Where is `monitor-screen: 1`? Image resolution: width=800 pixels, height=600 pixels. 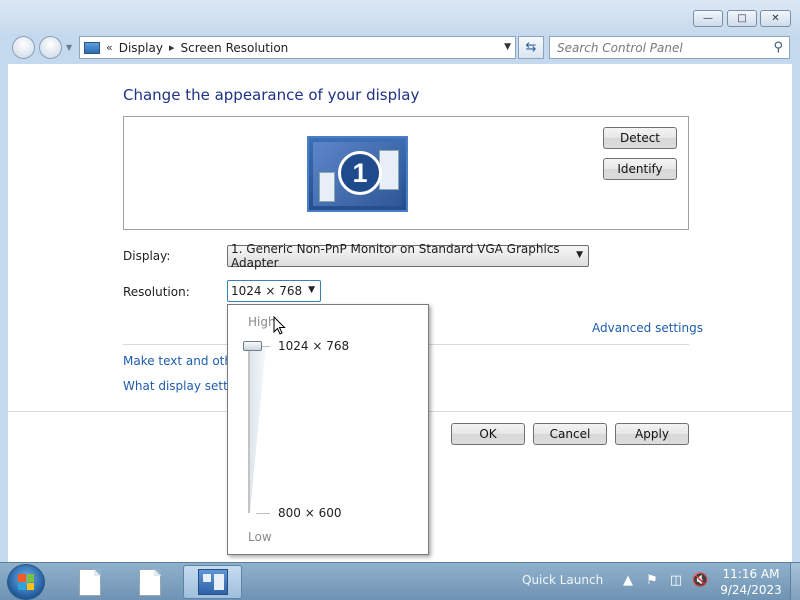
monitor-screen: 1 is located at coordinates (357, 174).